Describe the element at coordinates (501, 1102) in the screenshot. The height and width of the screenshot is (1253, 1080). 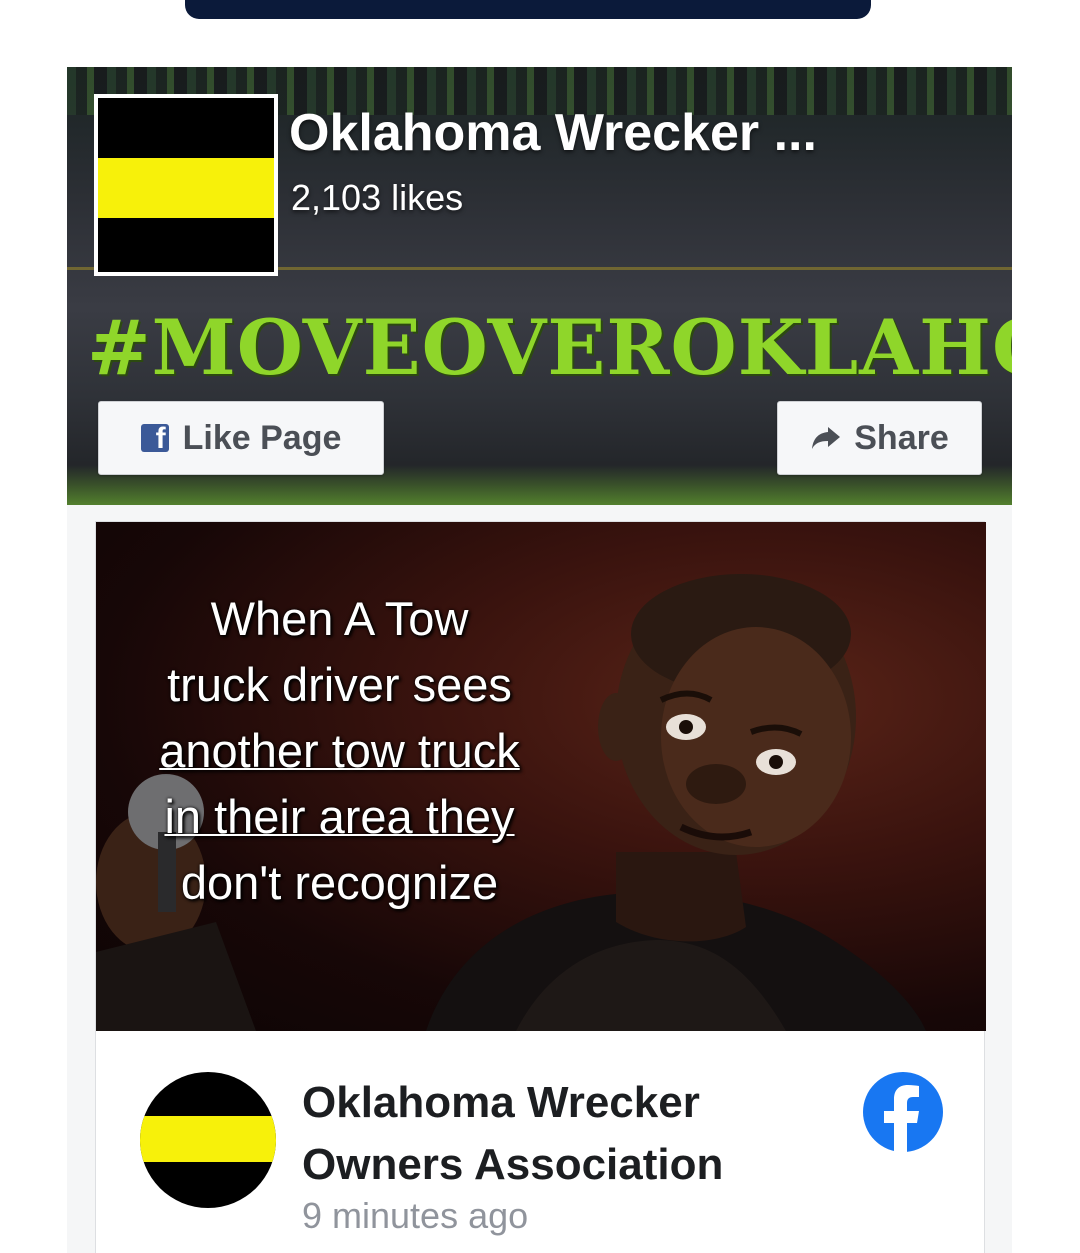
I see `author-name-line: Oklahoma Wrecker` at that location.